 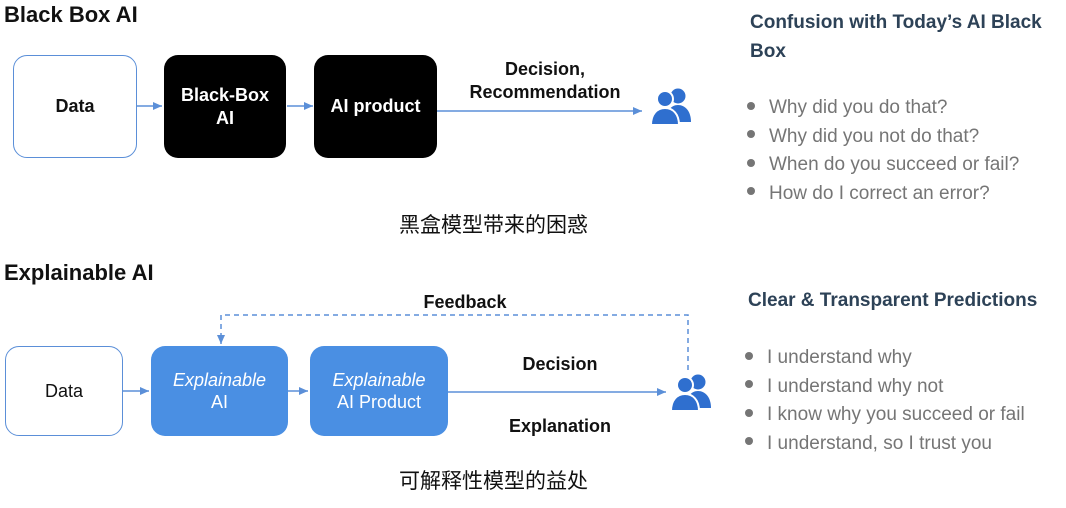 I want to click on list-item-text: I know why you succeed or fail, so click(x=896, y=414).